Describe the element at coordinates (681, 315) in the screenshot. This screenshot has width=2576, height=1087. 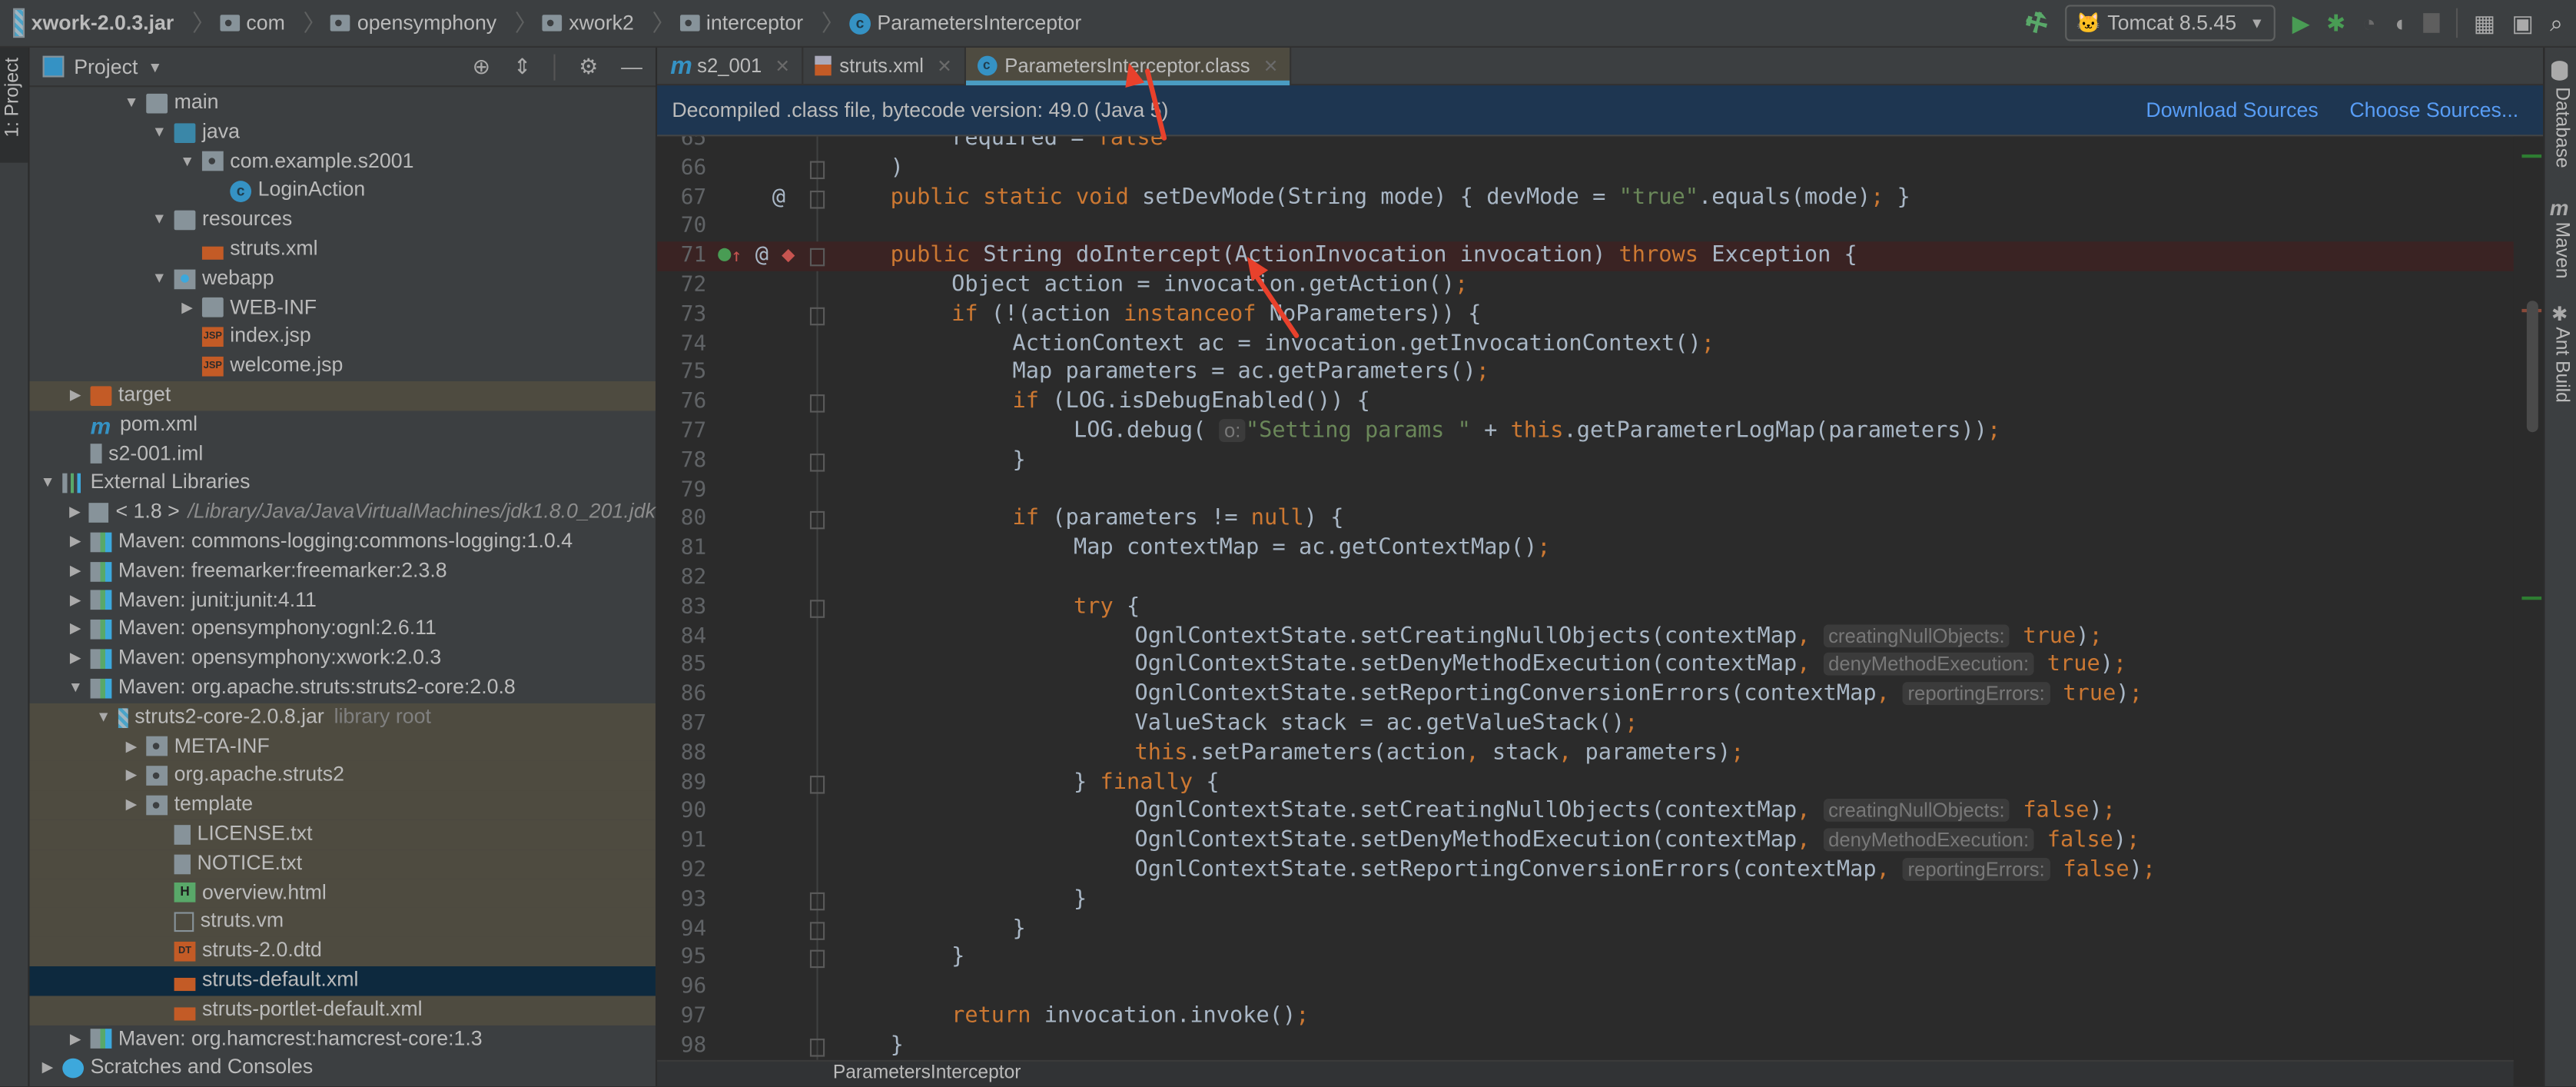
I see `line-number: 73` at that location.